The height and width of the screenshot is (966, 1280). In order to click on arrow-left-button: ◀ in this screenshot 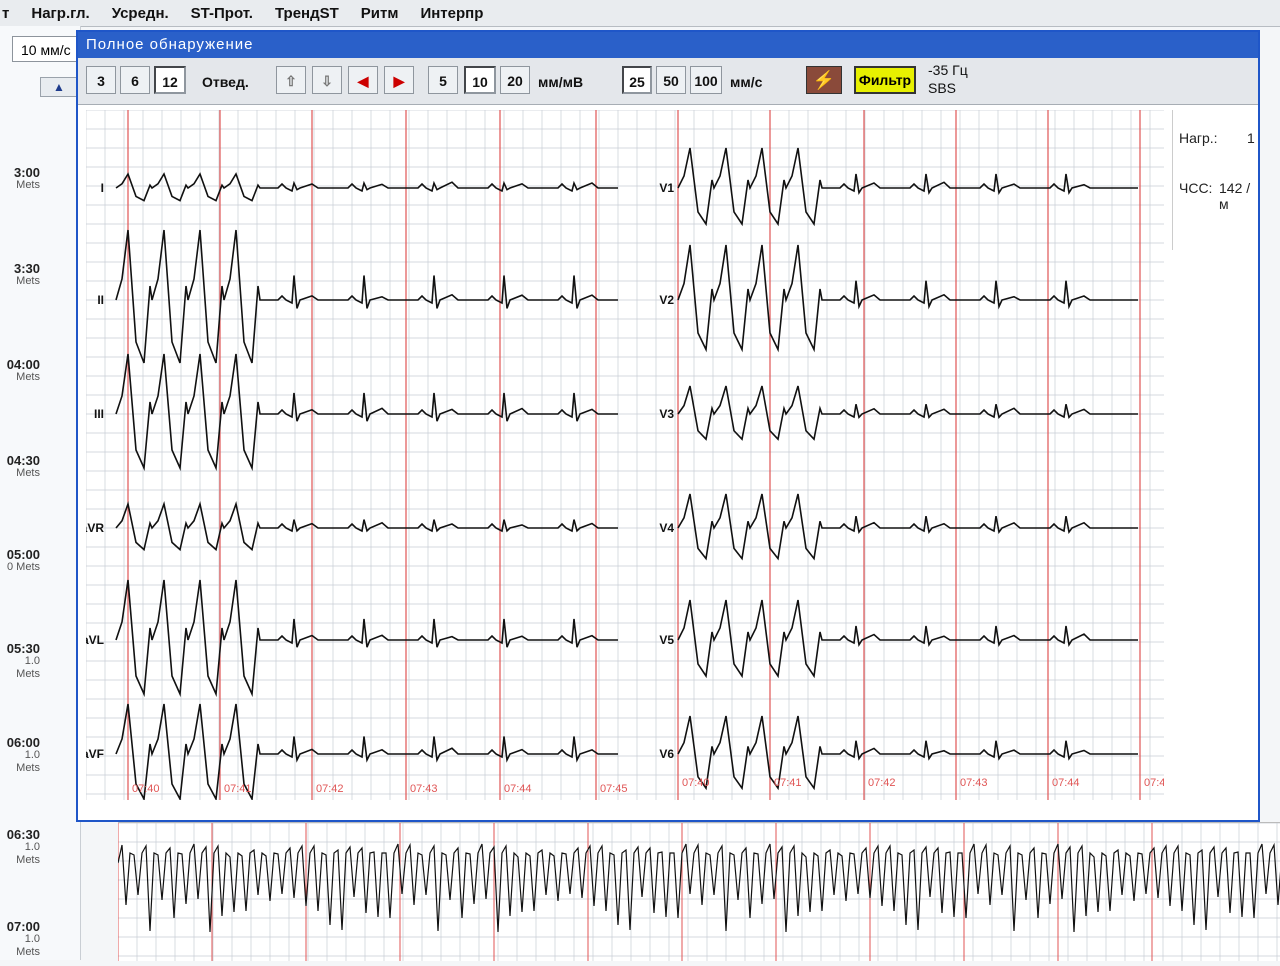, I will do `click(363, 80)`.